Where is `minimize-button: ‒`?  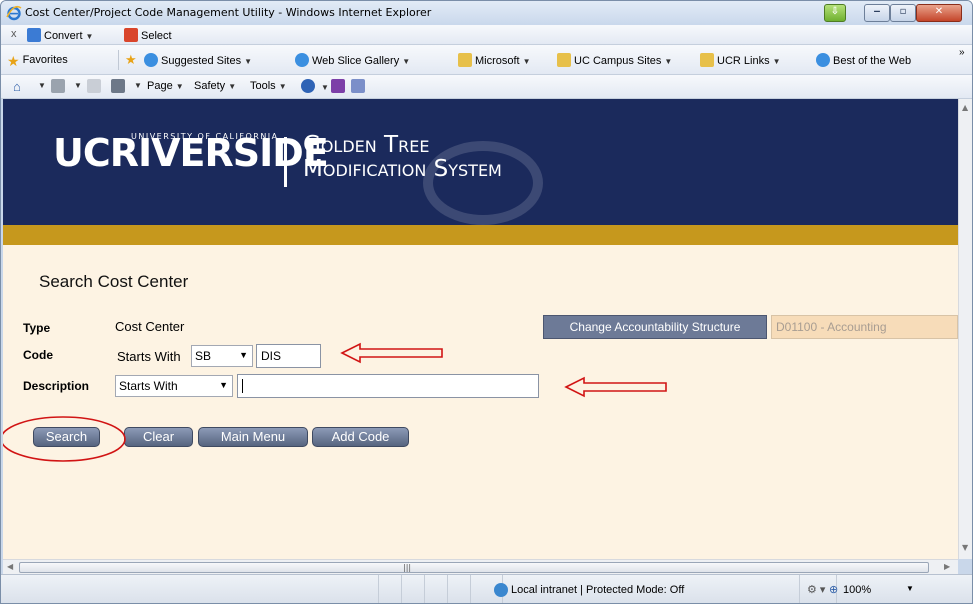
minimize-button: ‒ is located at coordinates (877, 13).